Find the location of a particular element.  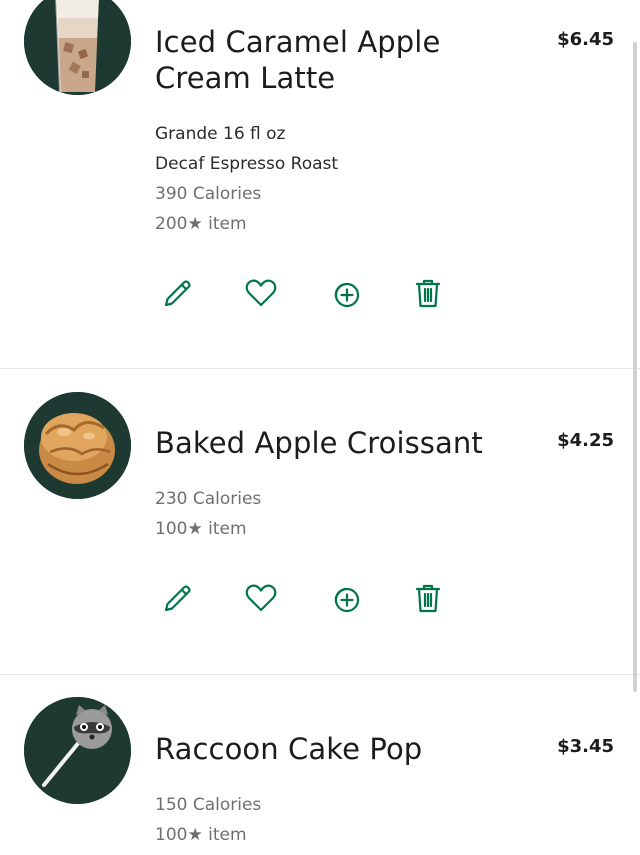

item-size: Grande 16 fl oz is located at coordinates (220, 134).